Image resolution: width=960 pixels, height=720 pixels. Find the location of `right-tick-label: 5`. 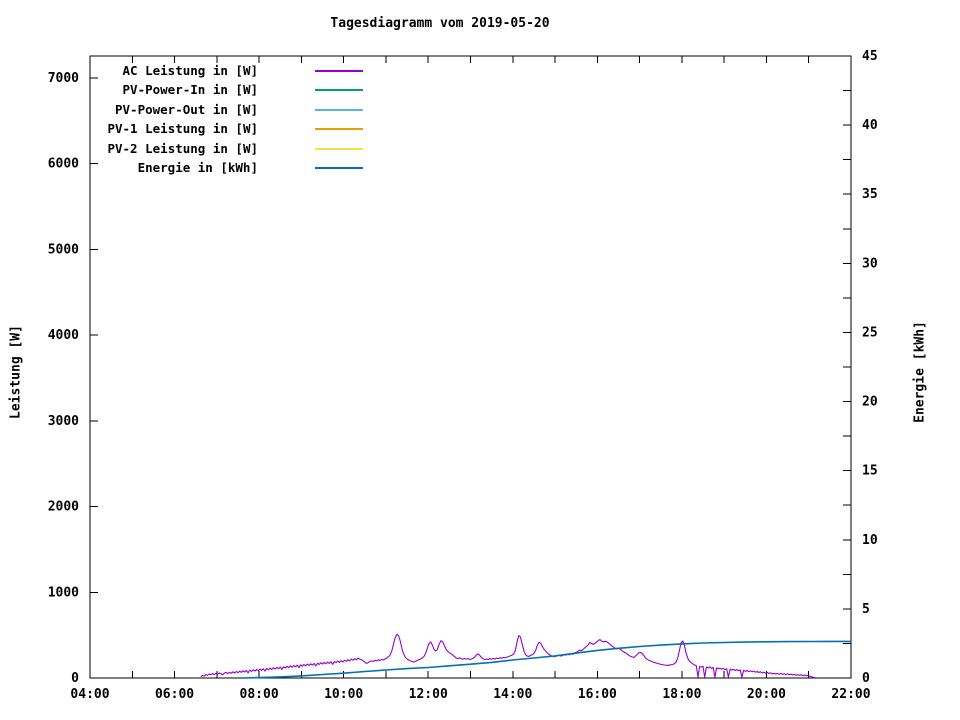

right-tick-label: 5 is located at coordinates (866, 609).